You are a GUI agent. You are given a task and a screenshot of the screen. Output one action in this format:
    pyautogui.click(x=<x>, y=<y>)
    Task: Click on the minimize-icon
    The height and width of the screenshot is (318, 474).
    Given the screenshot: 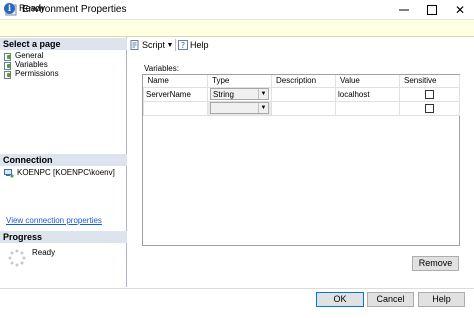 What is the action you would take?
    pyautogui.click(x=404, y=10)
    